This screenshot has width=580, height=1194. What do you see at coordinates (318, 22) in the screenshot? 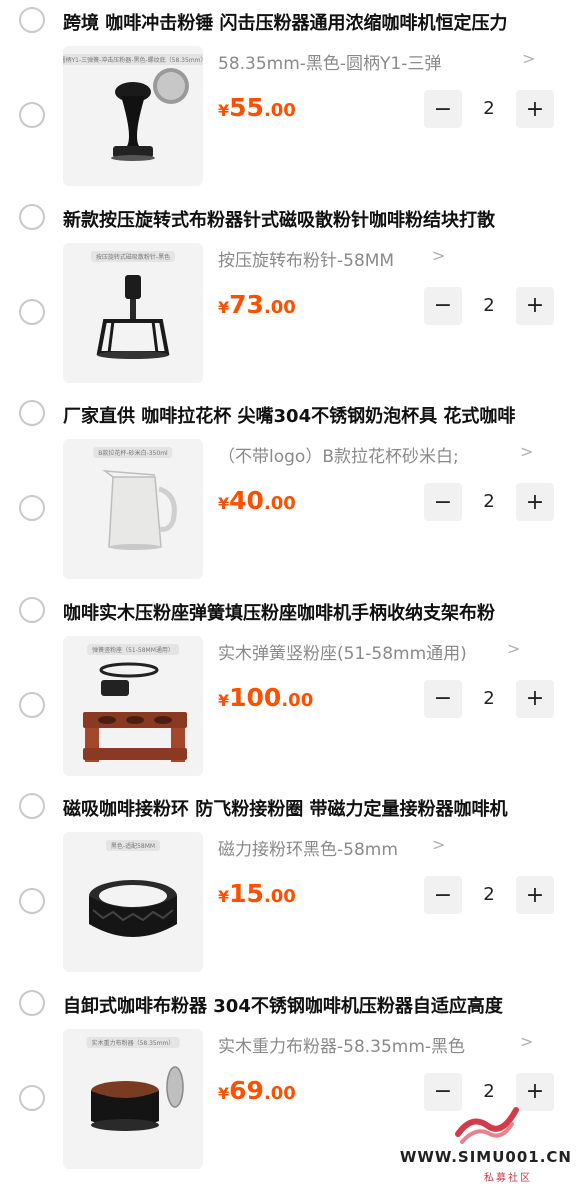
I see `product-title: 跨境 咖啡冲击粉锤 闪击压粉器通用浓缩咖啡机恒定压力` at bounding box center [318, 22].